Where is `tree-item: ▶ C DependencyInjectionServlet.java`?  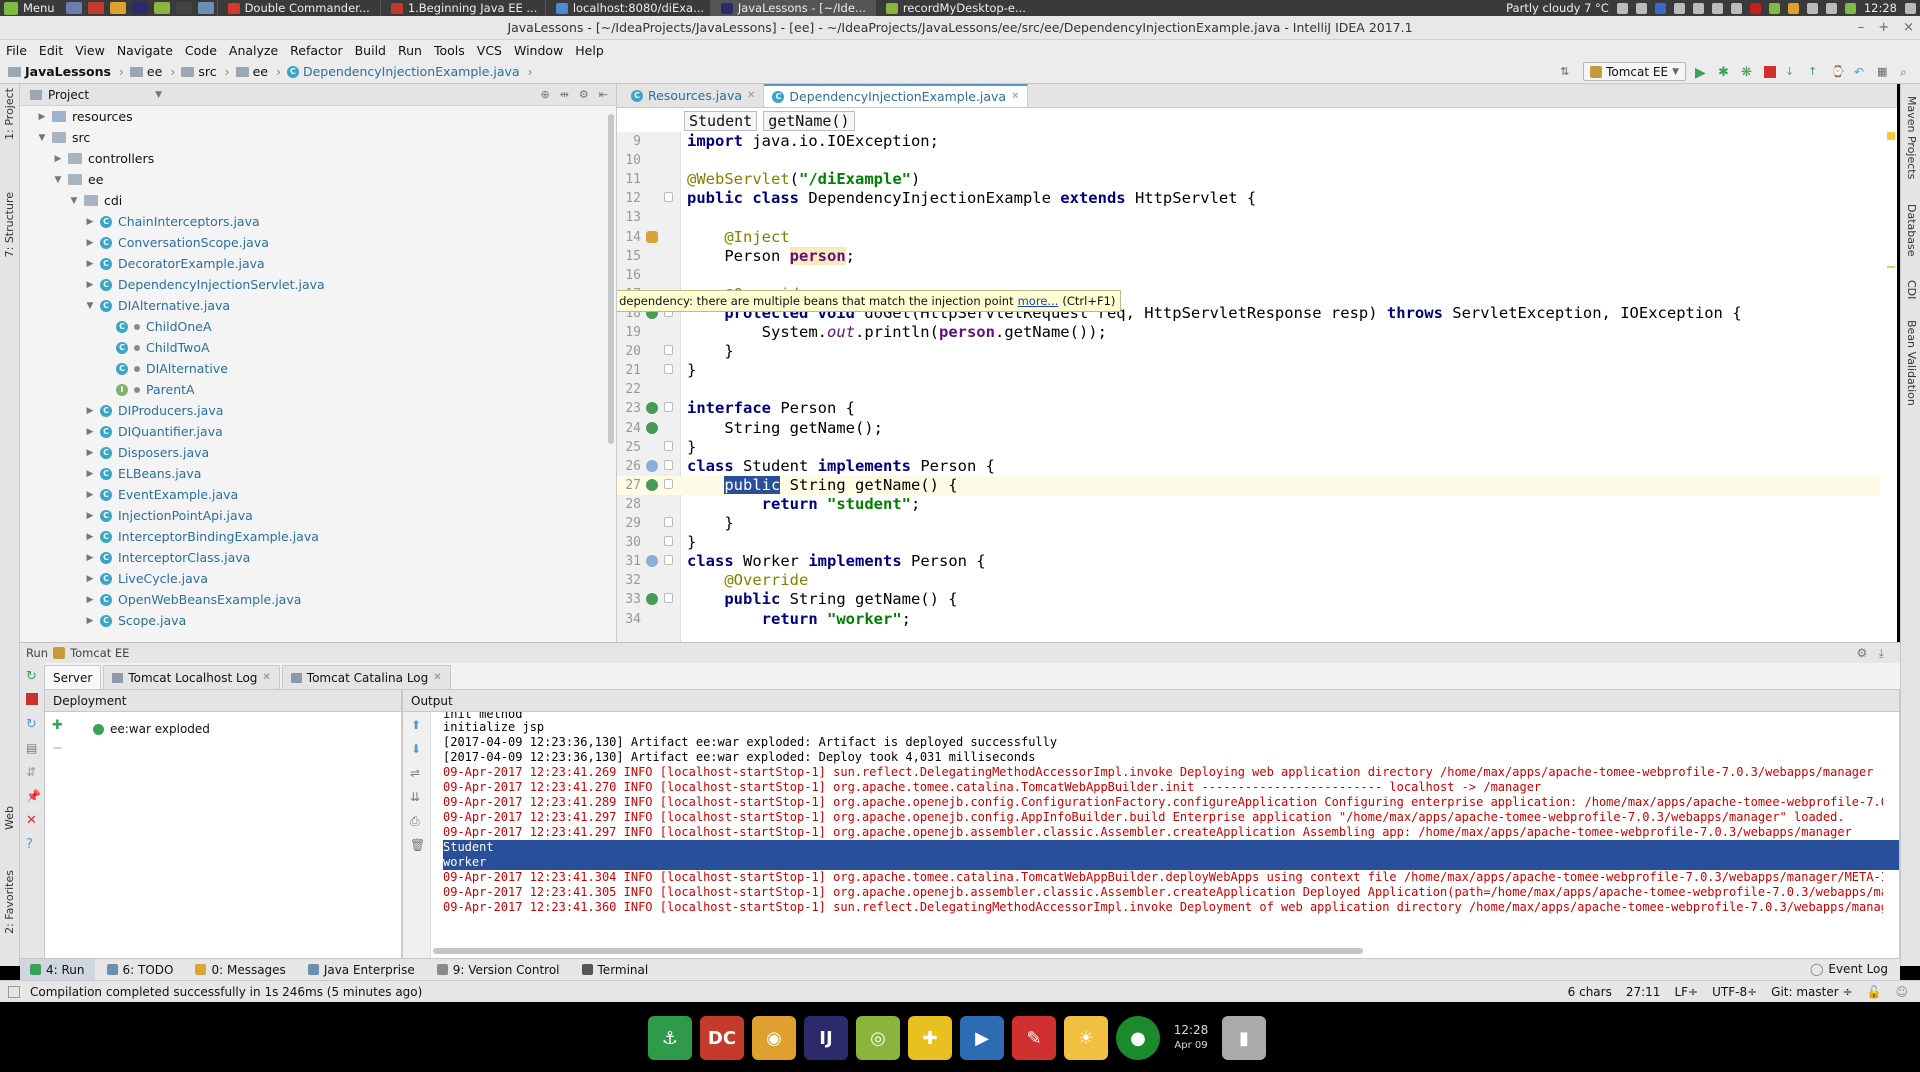 tree-item: ▶ C DependencyInjectionServlet.java is located at coordinates (318, 284).